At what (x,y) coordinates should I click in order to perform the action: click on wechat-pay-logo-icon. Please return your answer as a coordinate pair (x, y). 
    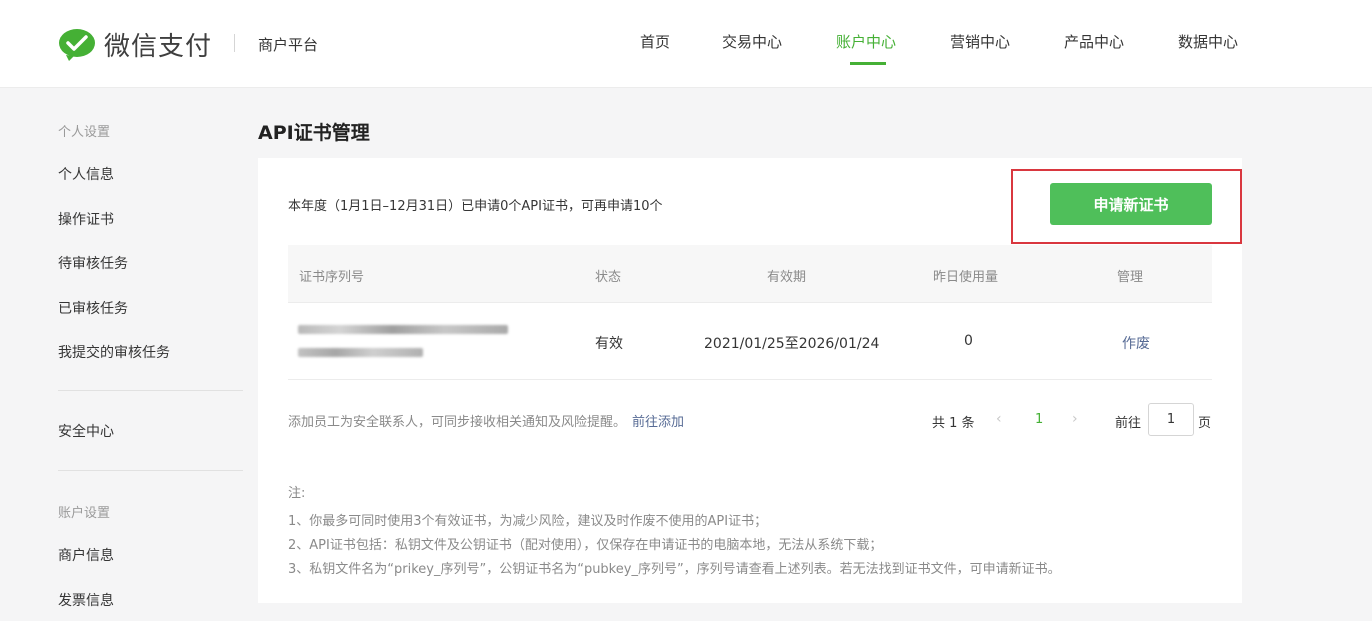
    Looking at the image, I should click on (77, 44).